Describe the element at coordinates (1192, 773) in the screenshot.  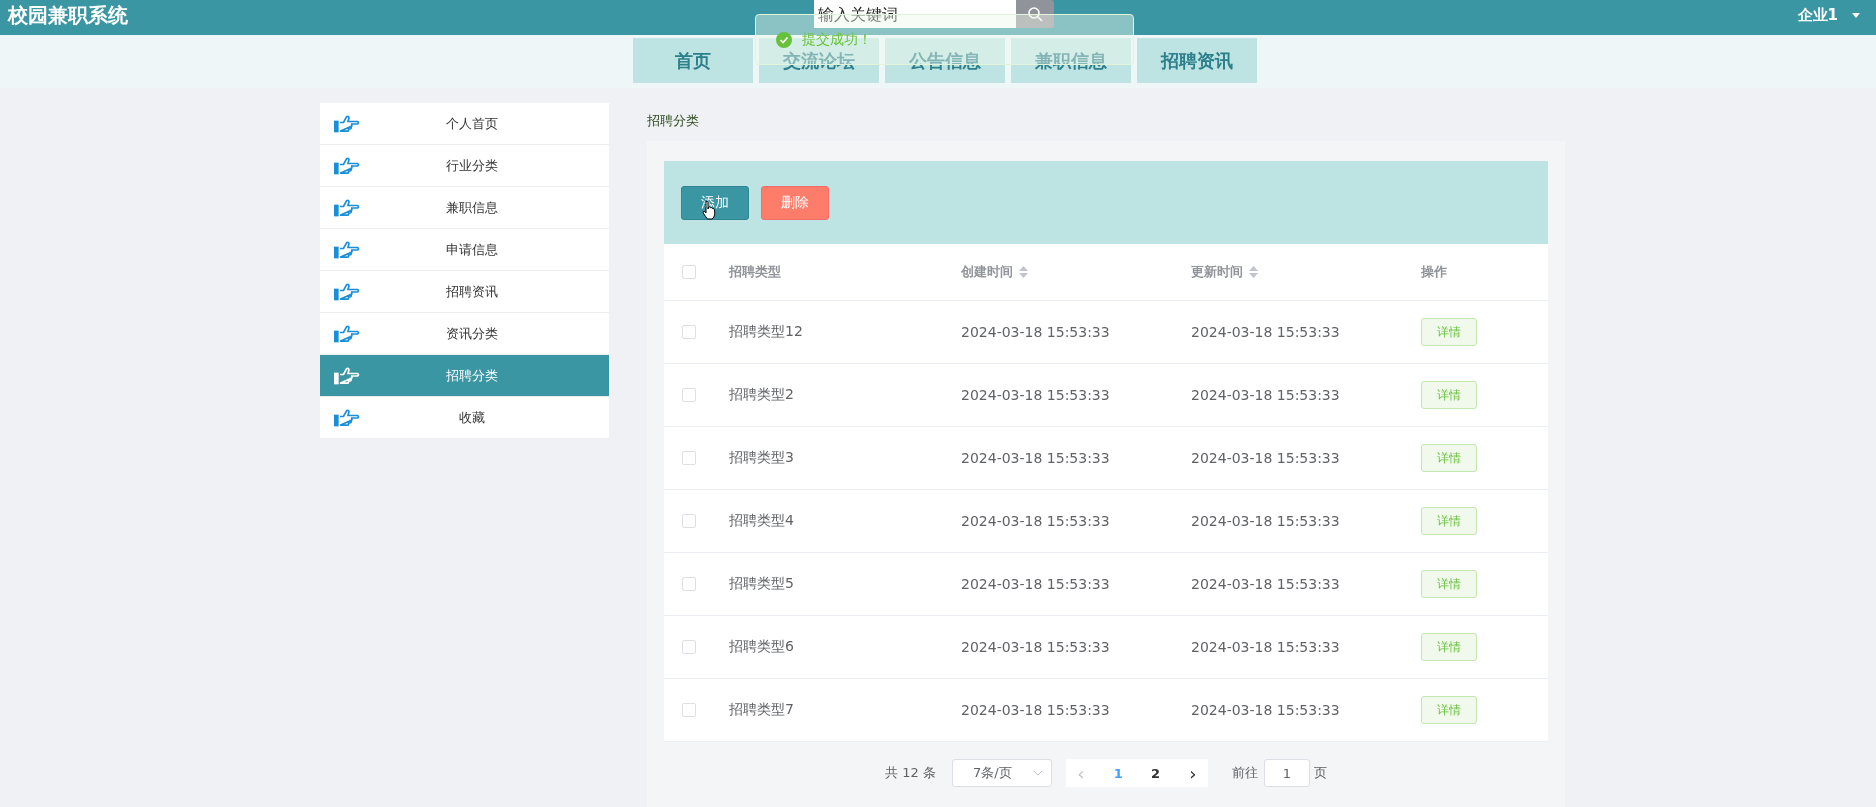
I see `next-page-button: ›` at that location.